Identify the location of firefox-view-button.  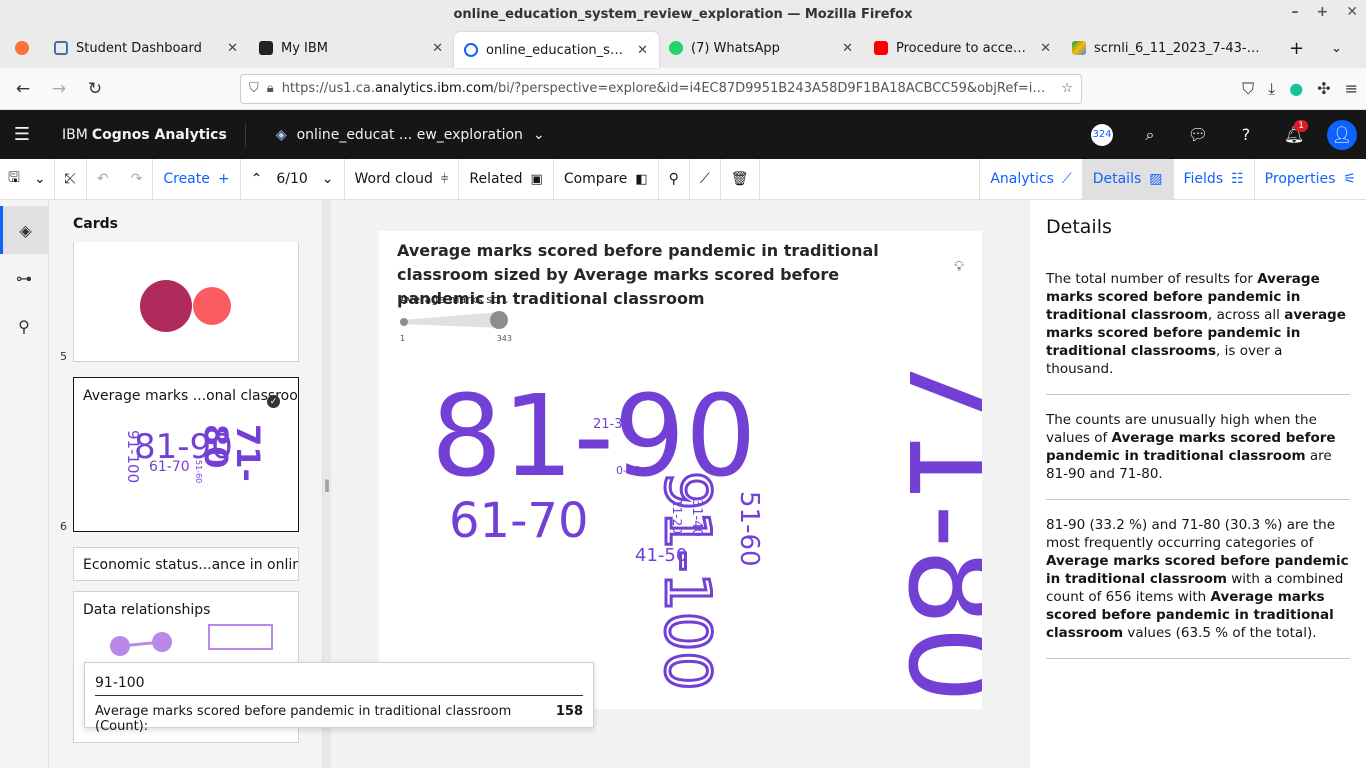
(22, 48).